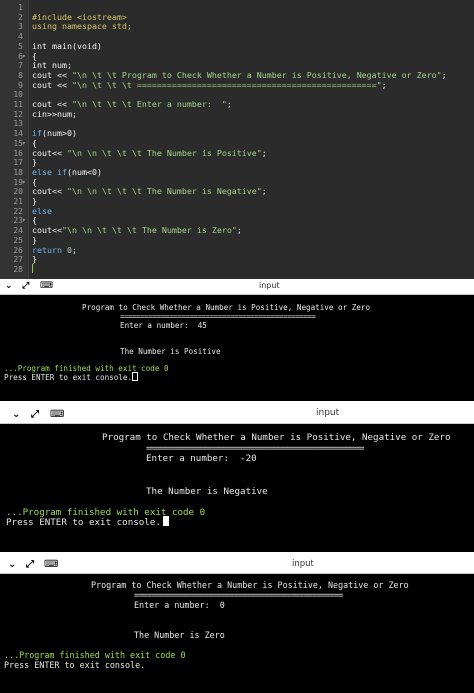 The width and height of the screenshot is (474, 693). What do you see at coordinates (18, 182) in the screenshot?
I see `line-number: 19` at bounding box center [18, 182].